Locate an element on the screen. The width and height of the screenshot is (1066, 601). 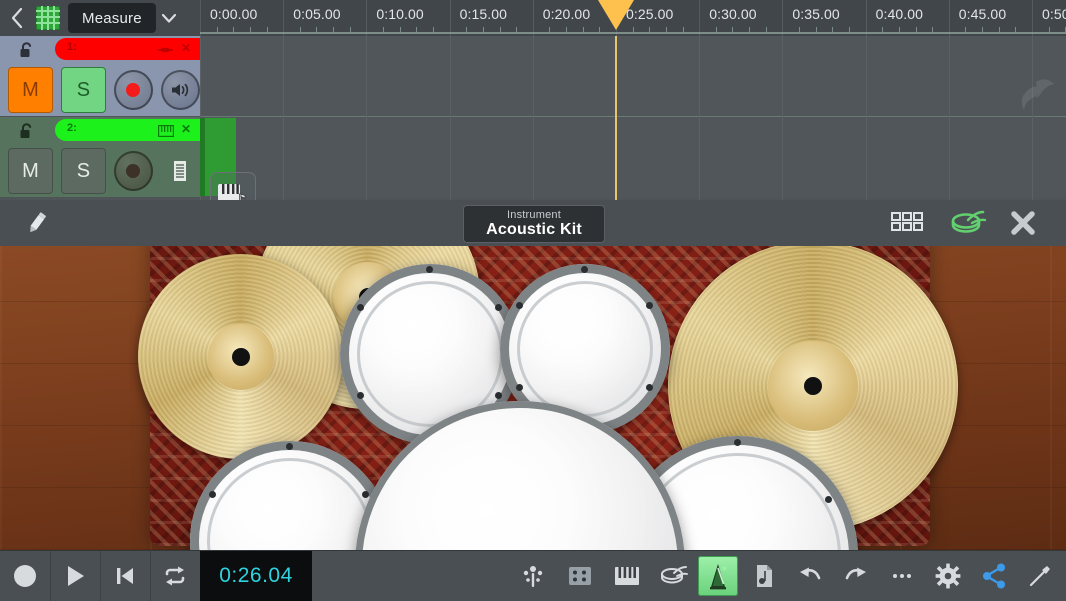
drum-kit-icon is located at coordinates (969, 221).